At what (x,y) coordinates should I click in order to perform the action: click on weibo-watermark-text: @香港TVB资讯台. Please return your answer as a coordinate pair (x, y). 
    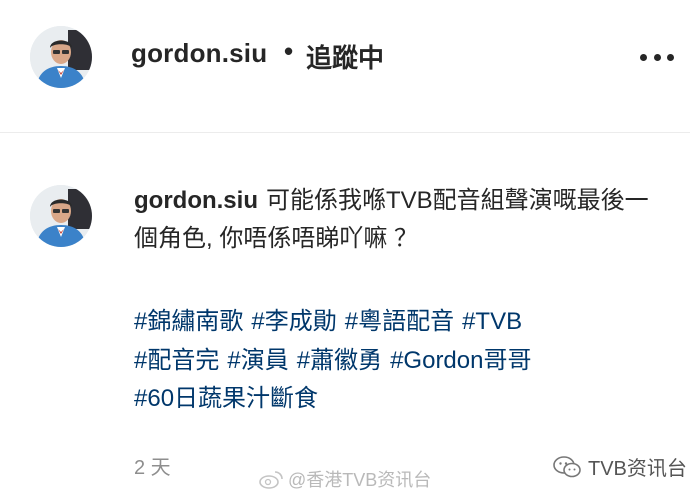
    Looking at the image, I should click on (360, 480).